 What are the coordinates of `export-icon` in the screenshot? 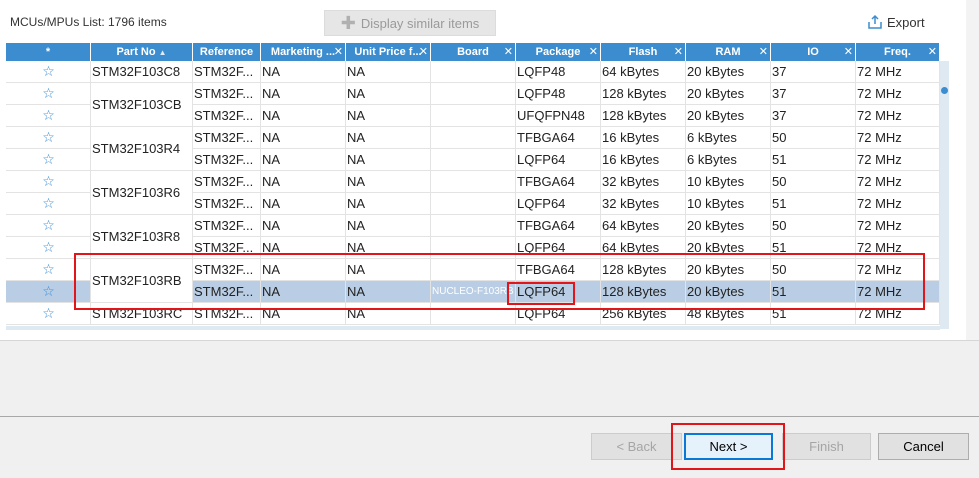 It's located at (875, 21).